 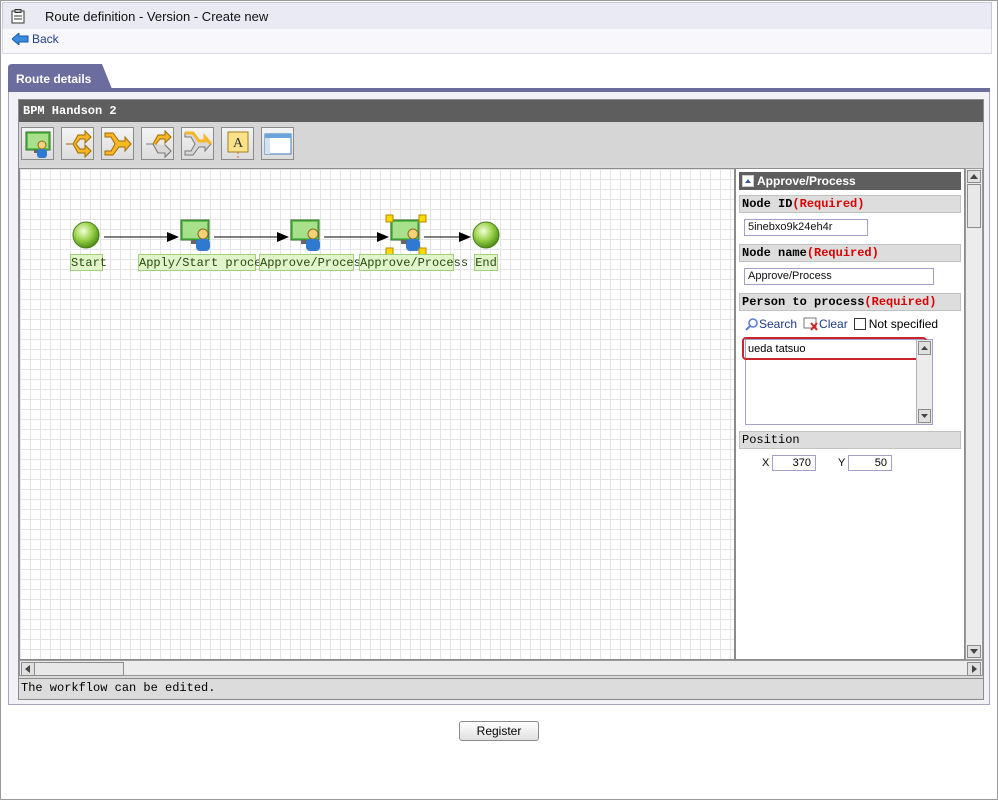 What do you see at coordinates (806, 181) in the screenshot?
I see `panel-title: Approve/Process` at bounding box center [806, 181].